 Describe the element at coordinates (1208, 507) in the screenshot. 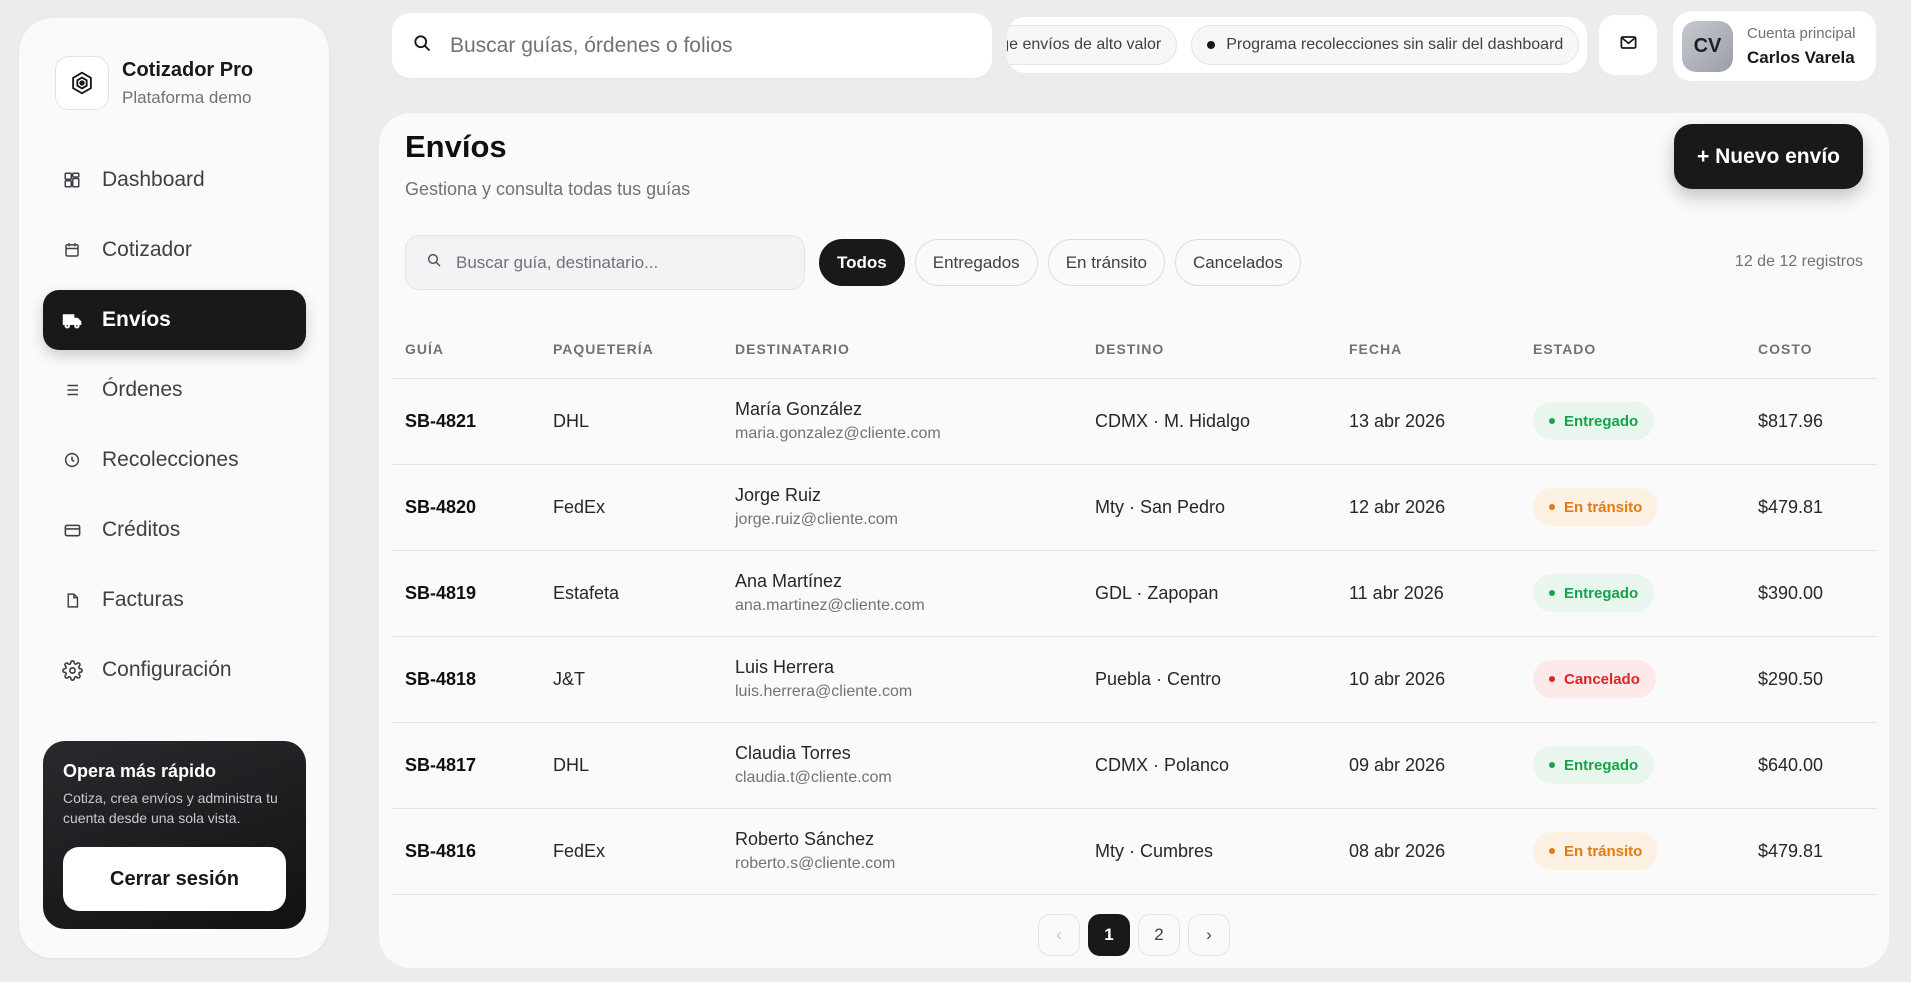

I see `destination: Mty · San Pedro` at that location.